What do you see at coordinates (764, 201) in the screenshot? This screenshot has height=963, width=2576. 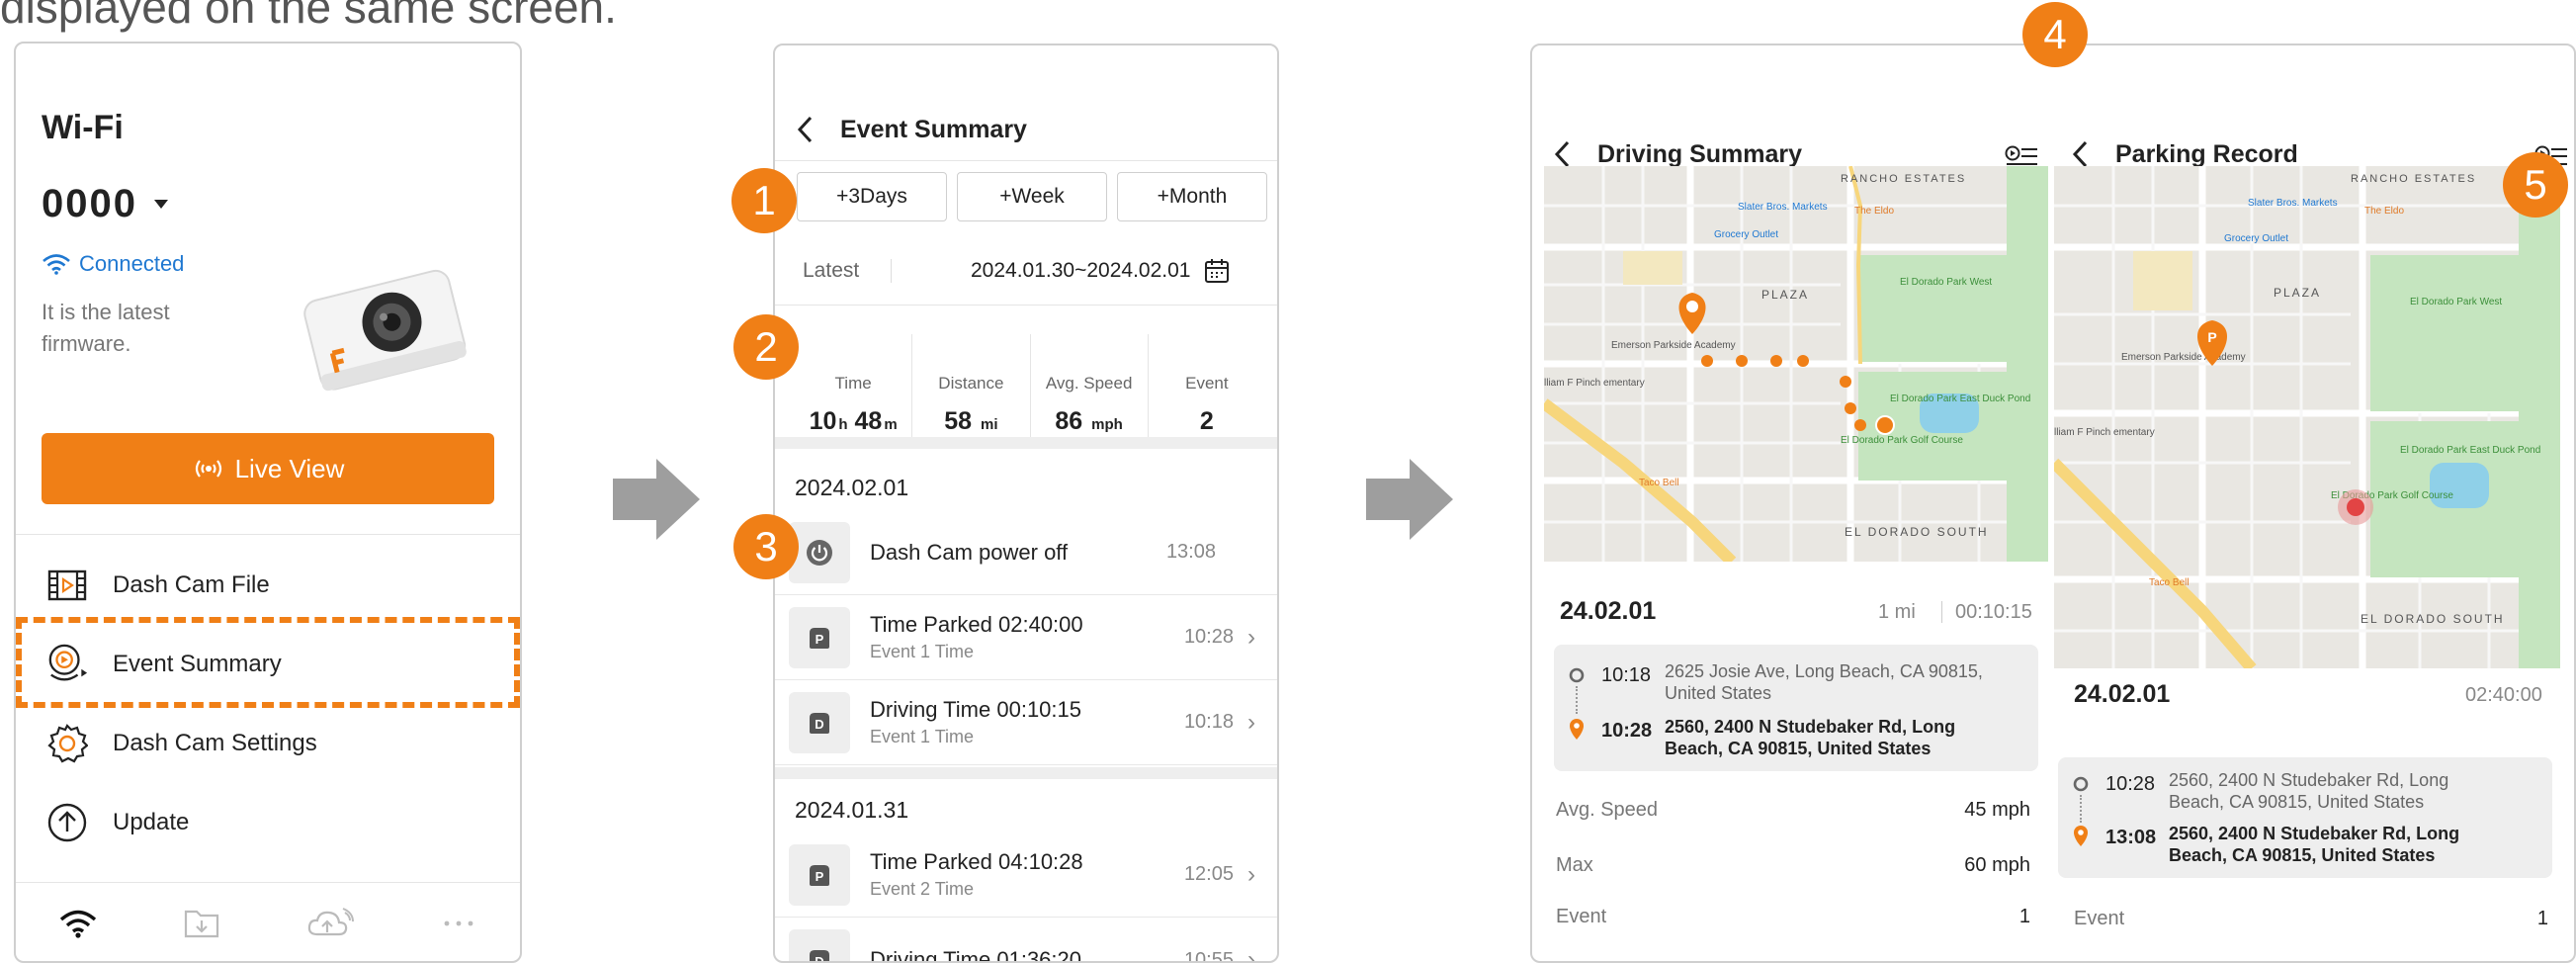 I see `step-badge-1: 1` at bounding box center [764, 201].